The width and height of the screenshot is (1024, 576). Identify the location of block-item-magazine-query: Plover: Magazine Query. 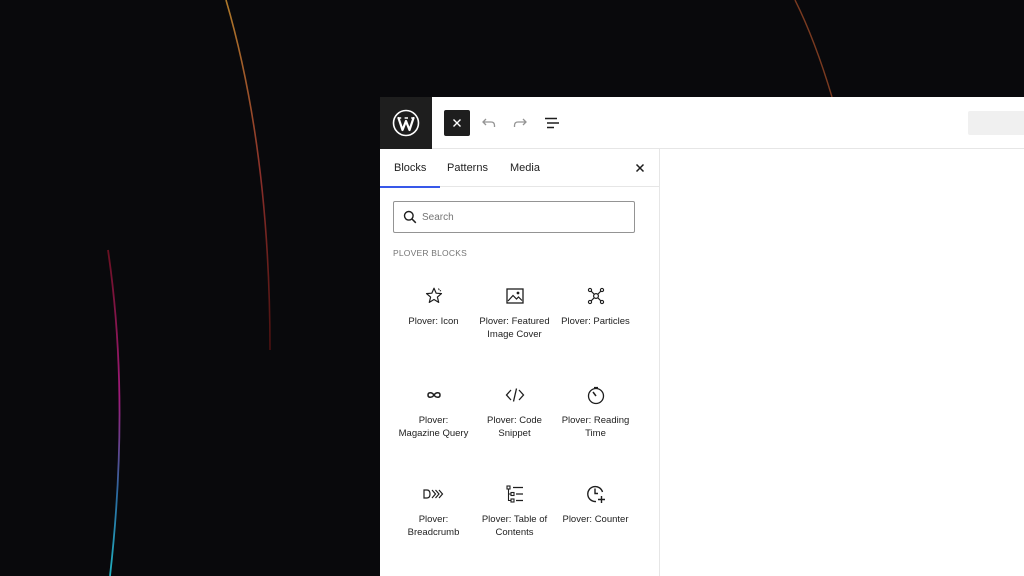
(433, 422).